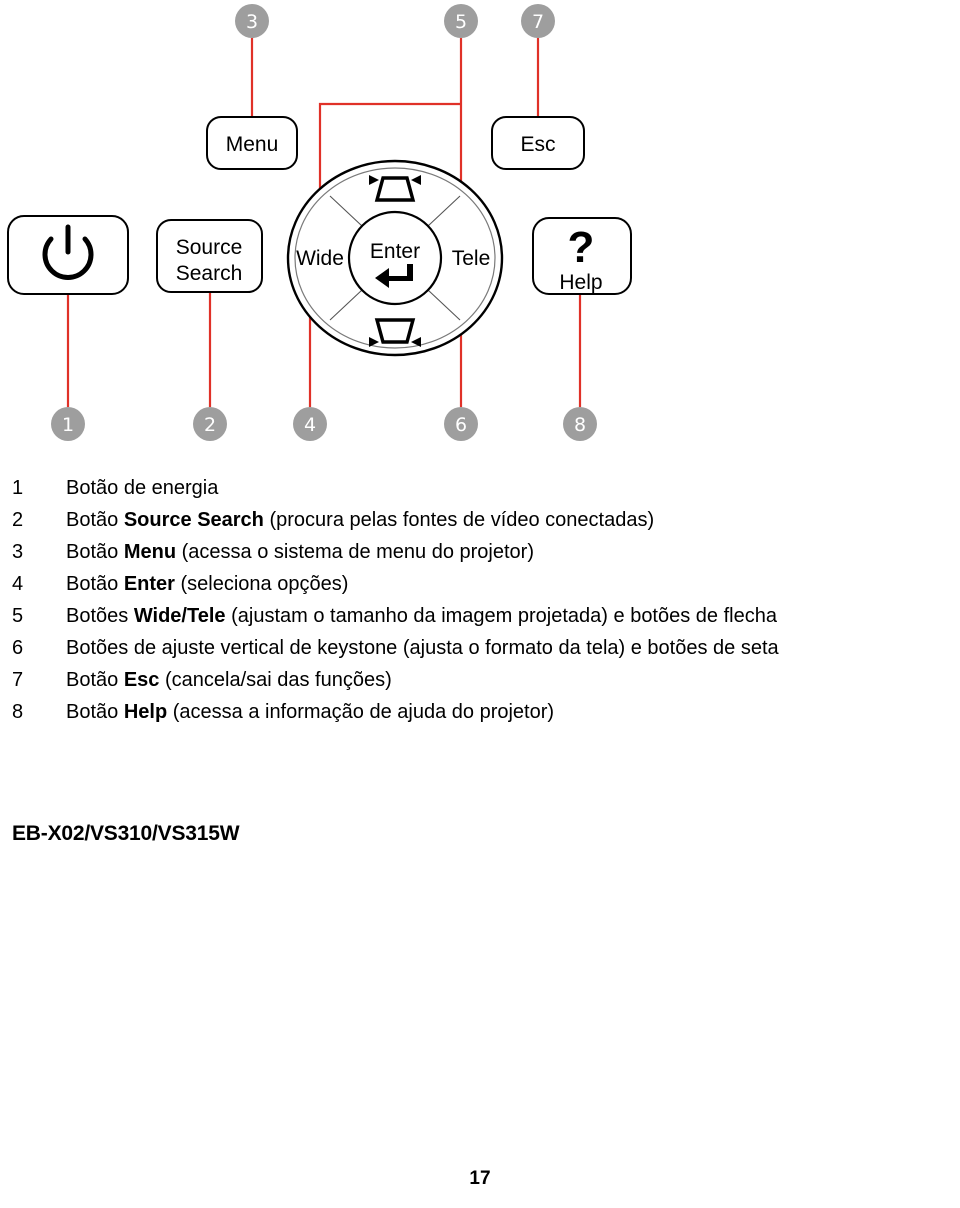 The width and height of the screenshot is (960, 1208). Describe the element at coordinates (18, 552) in the screenshot. I see `legend-number: 3` at that location.